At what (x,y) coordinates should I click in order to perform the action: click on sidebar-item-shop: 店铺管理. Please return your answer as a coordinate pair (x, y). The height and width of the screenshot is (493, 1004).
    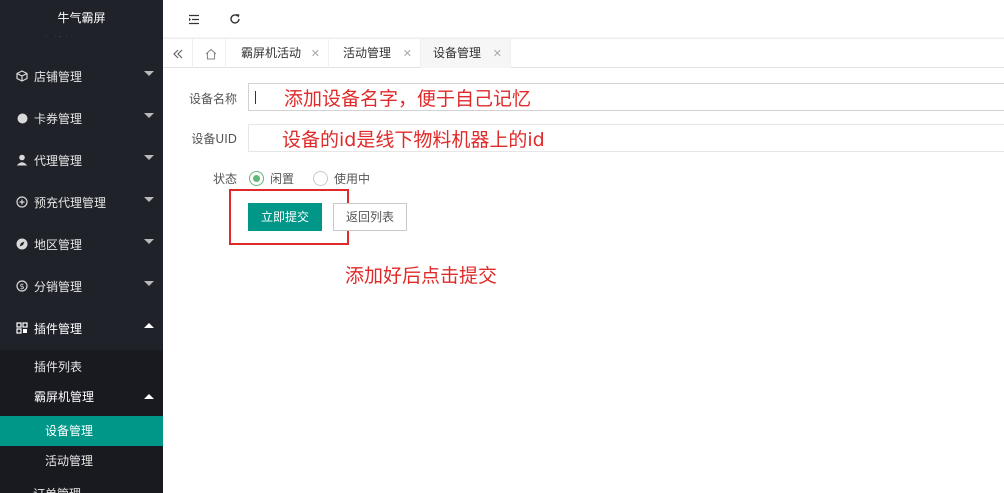
    Looking at the image, I should click on (81, 76).